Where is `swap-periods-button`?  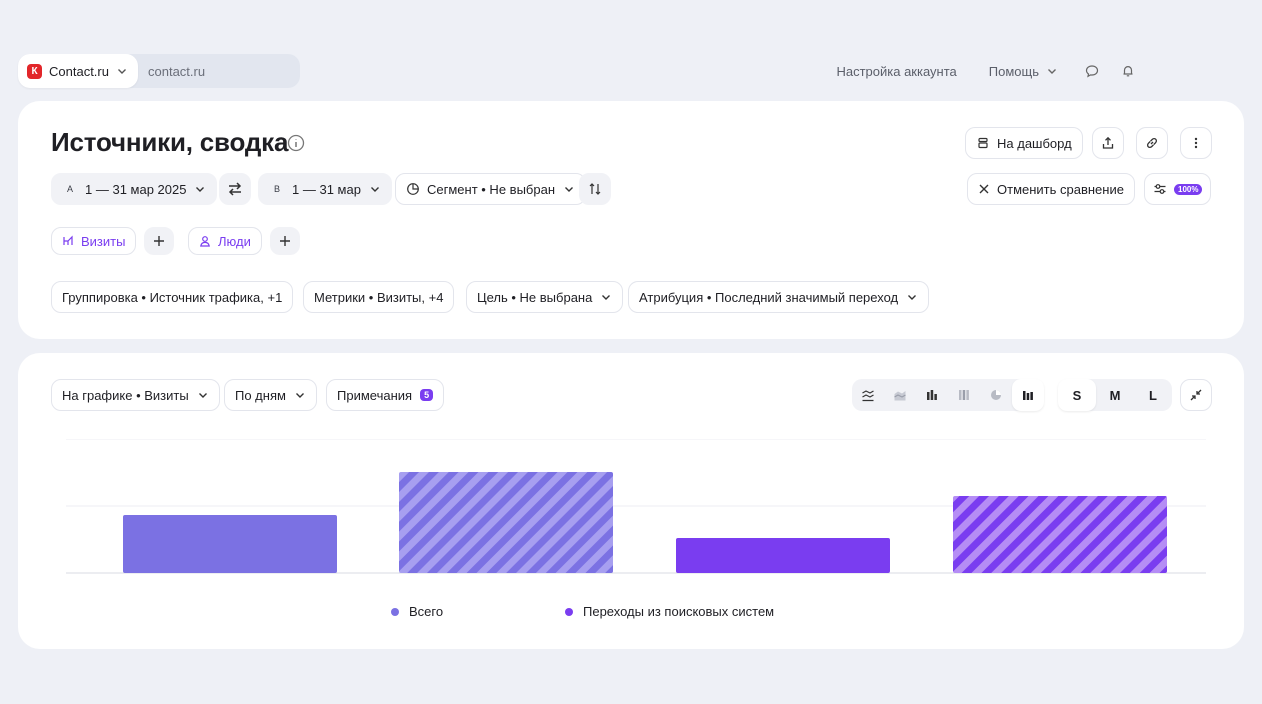 swap-periods-button is located at coordinates (235, 189).